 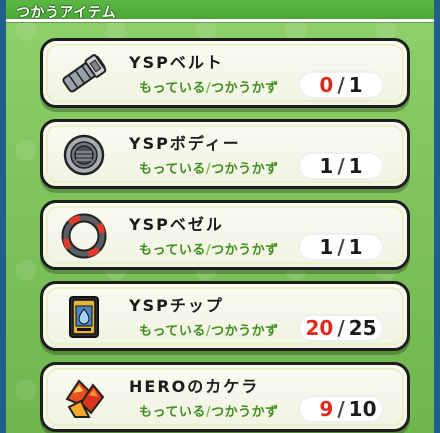 I want to click on item-name: YSPボディー, so click(x=185, y=143).